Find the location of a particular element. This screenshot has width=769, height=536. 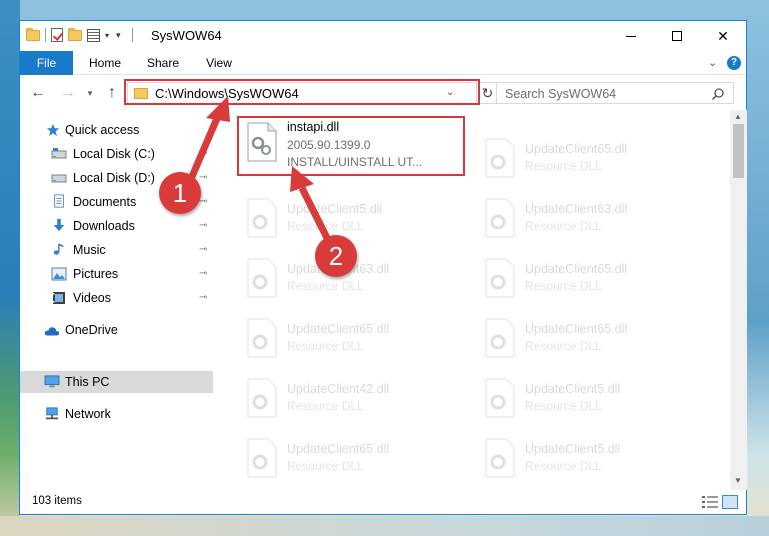

quick-access-toolbar: ▾ ▾ is located at coordinates (79, 34).